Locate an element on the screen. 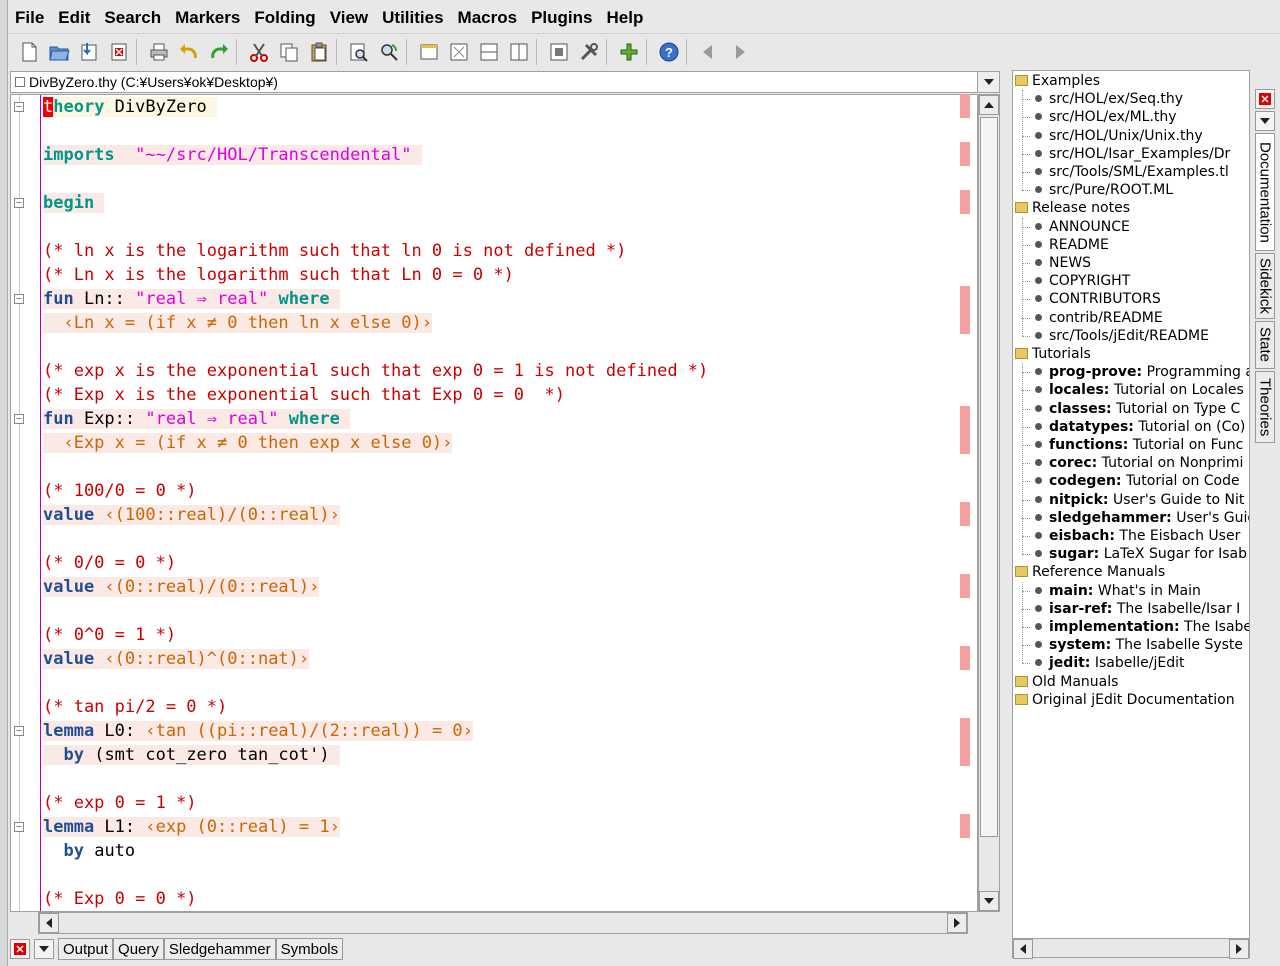  documentation-horizontal-scrollbar is located at coordinates (1131, 948).